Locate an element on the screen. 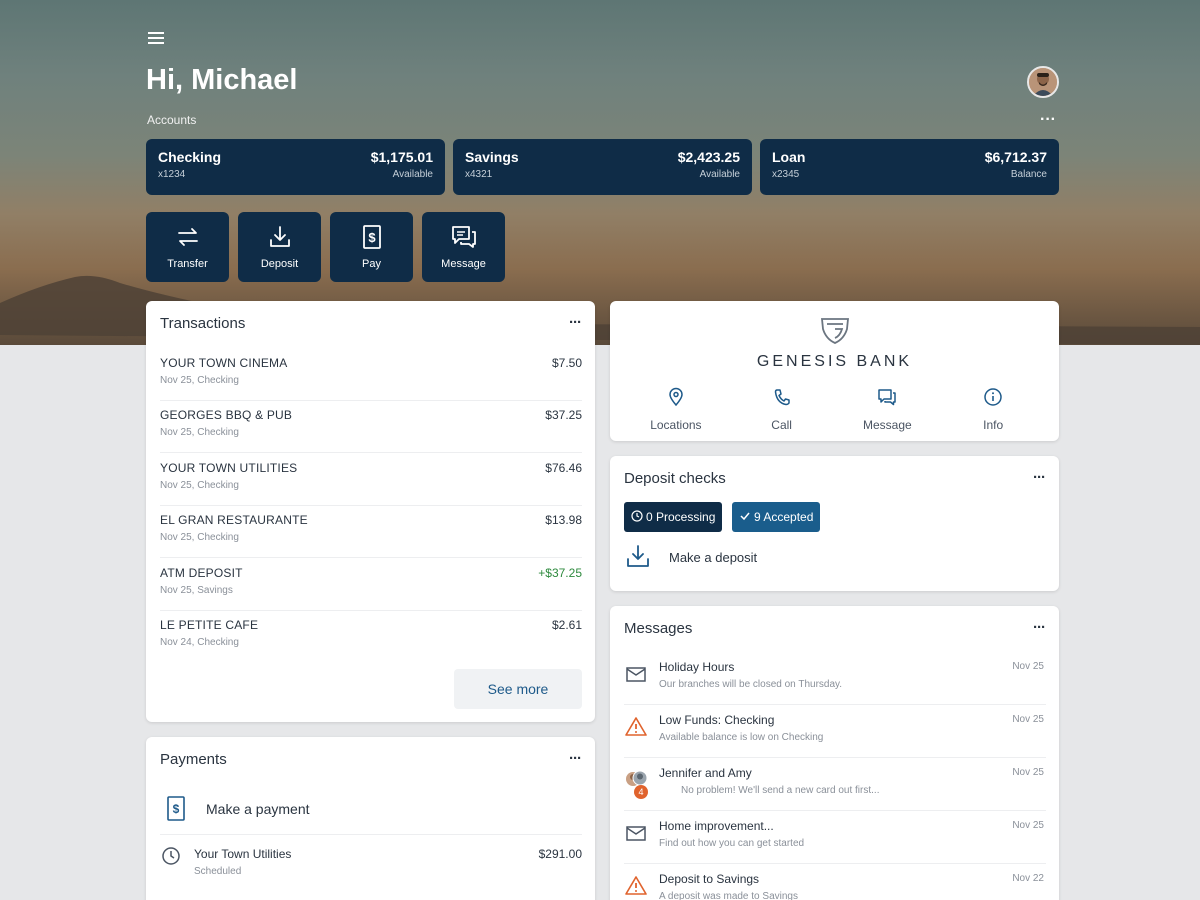  transaction-amount: $7.50 is located at coordinates (566, 363).